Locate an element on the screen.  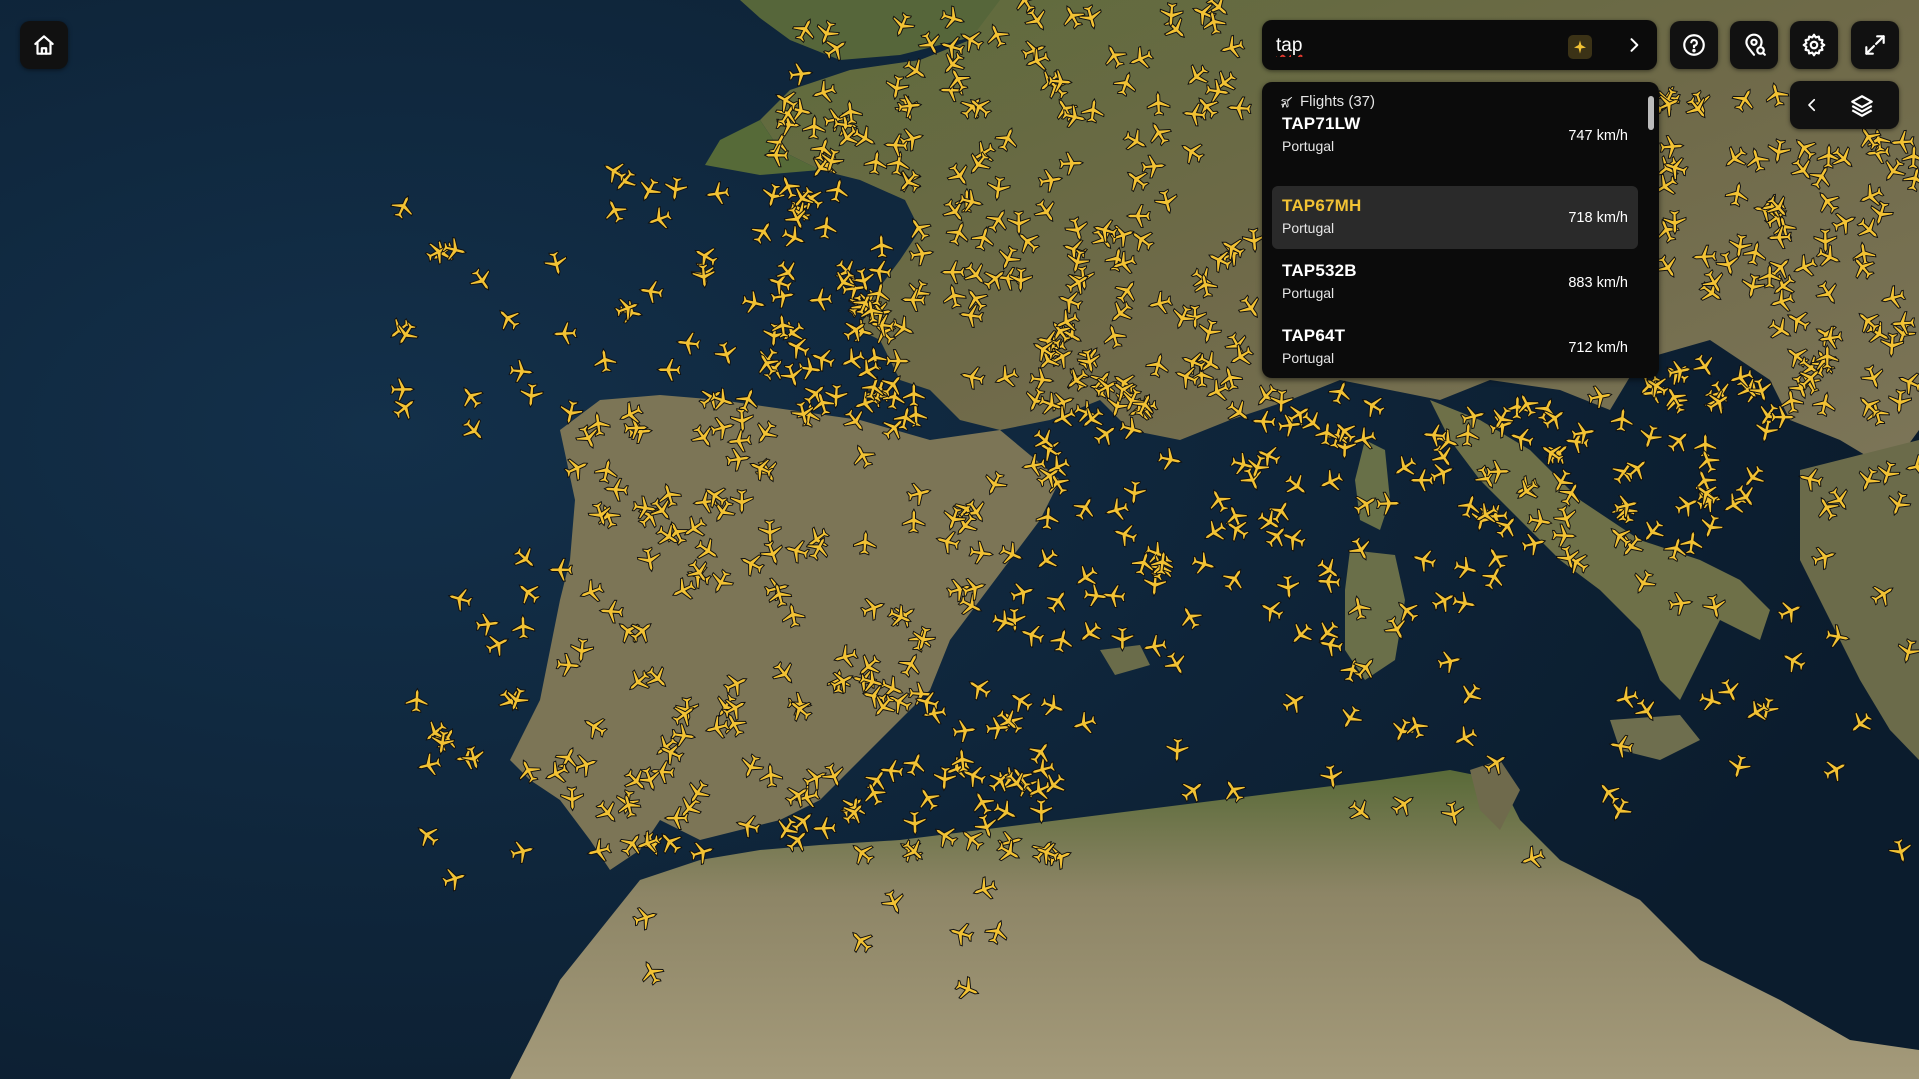
flight-speed: 883 km/h is located at coordinates (1598, 283).